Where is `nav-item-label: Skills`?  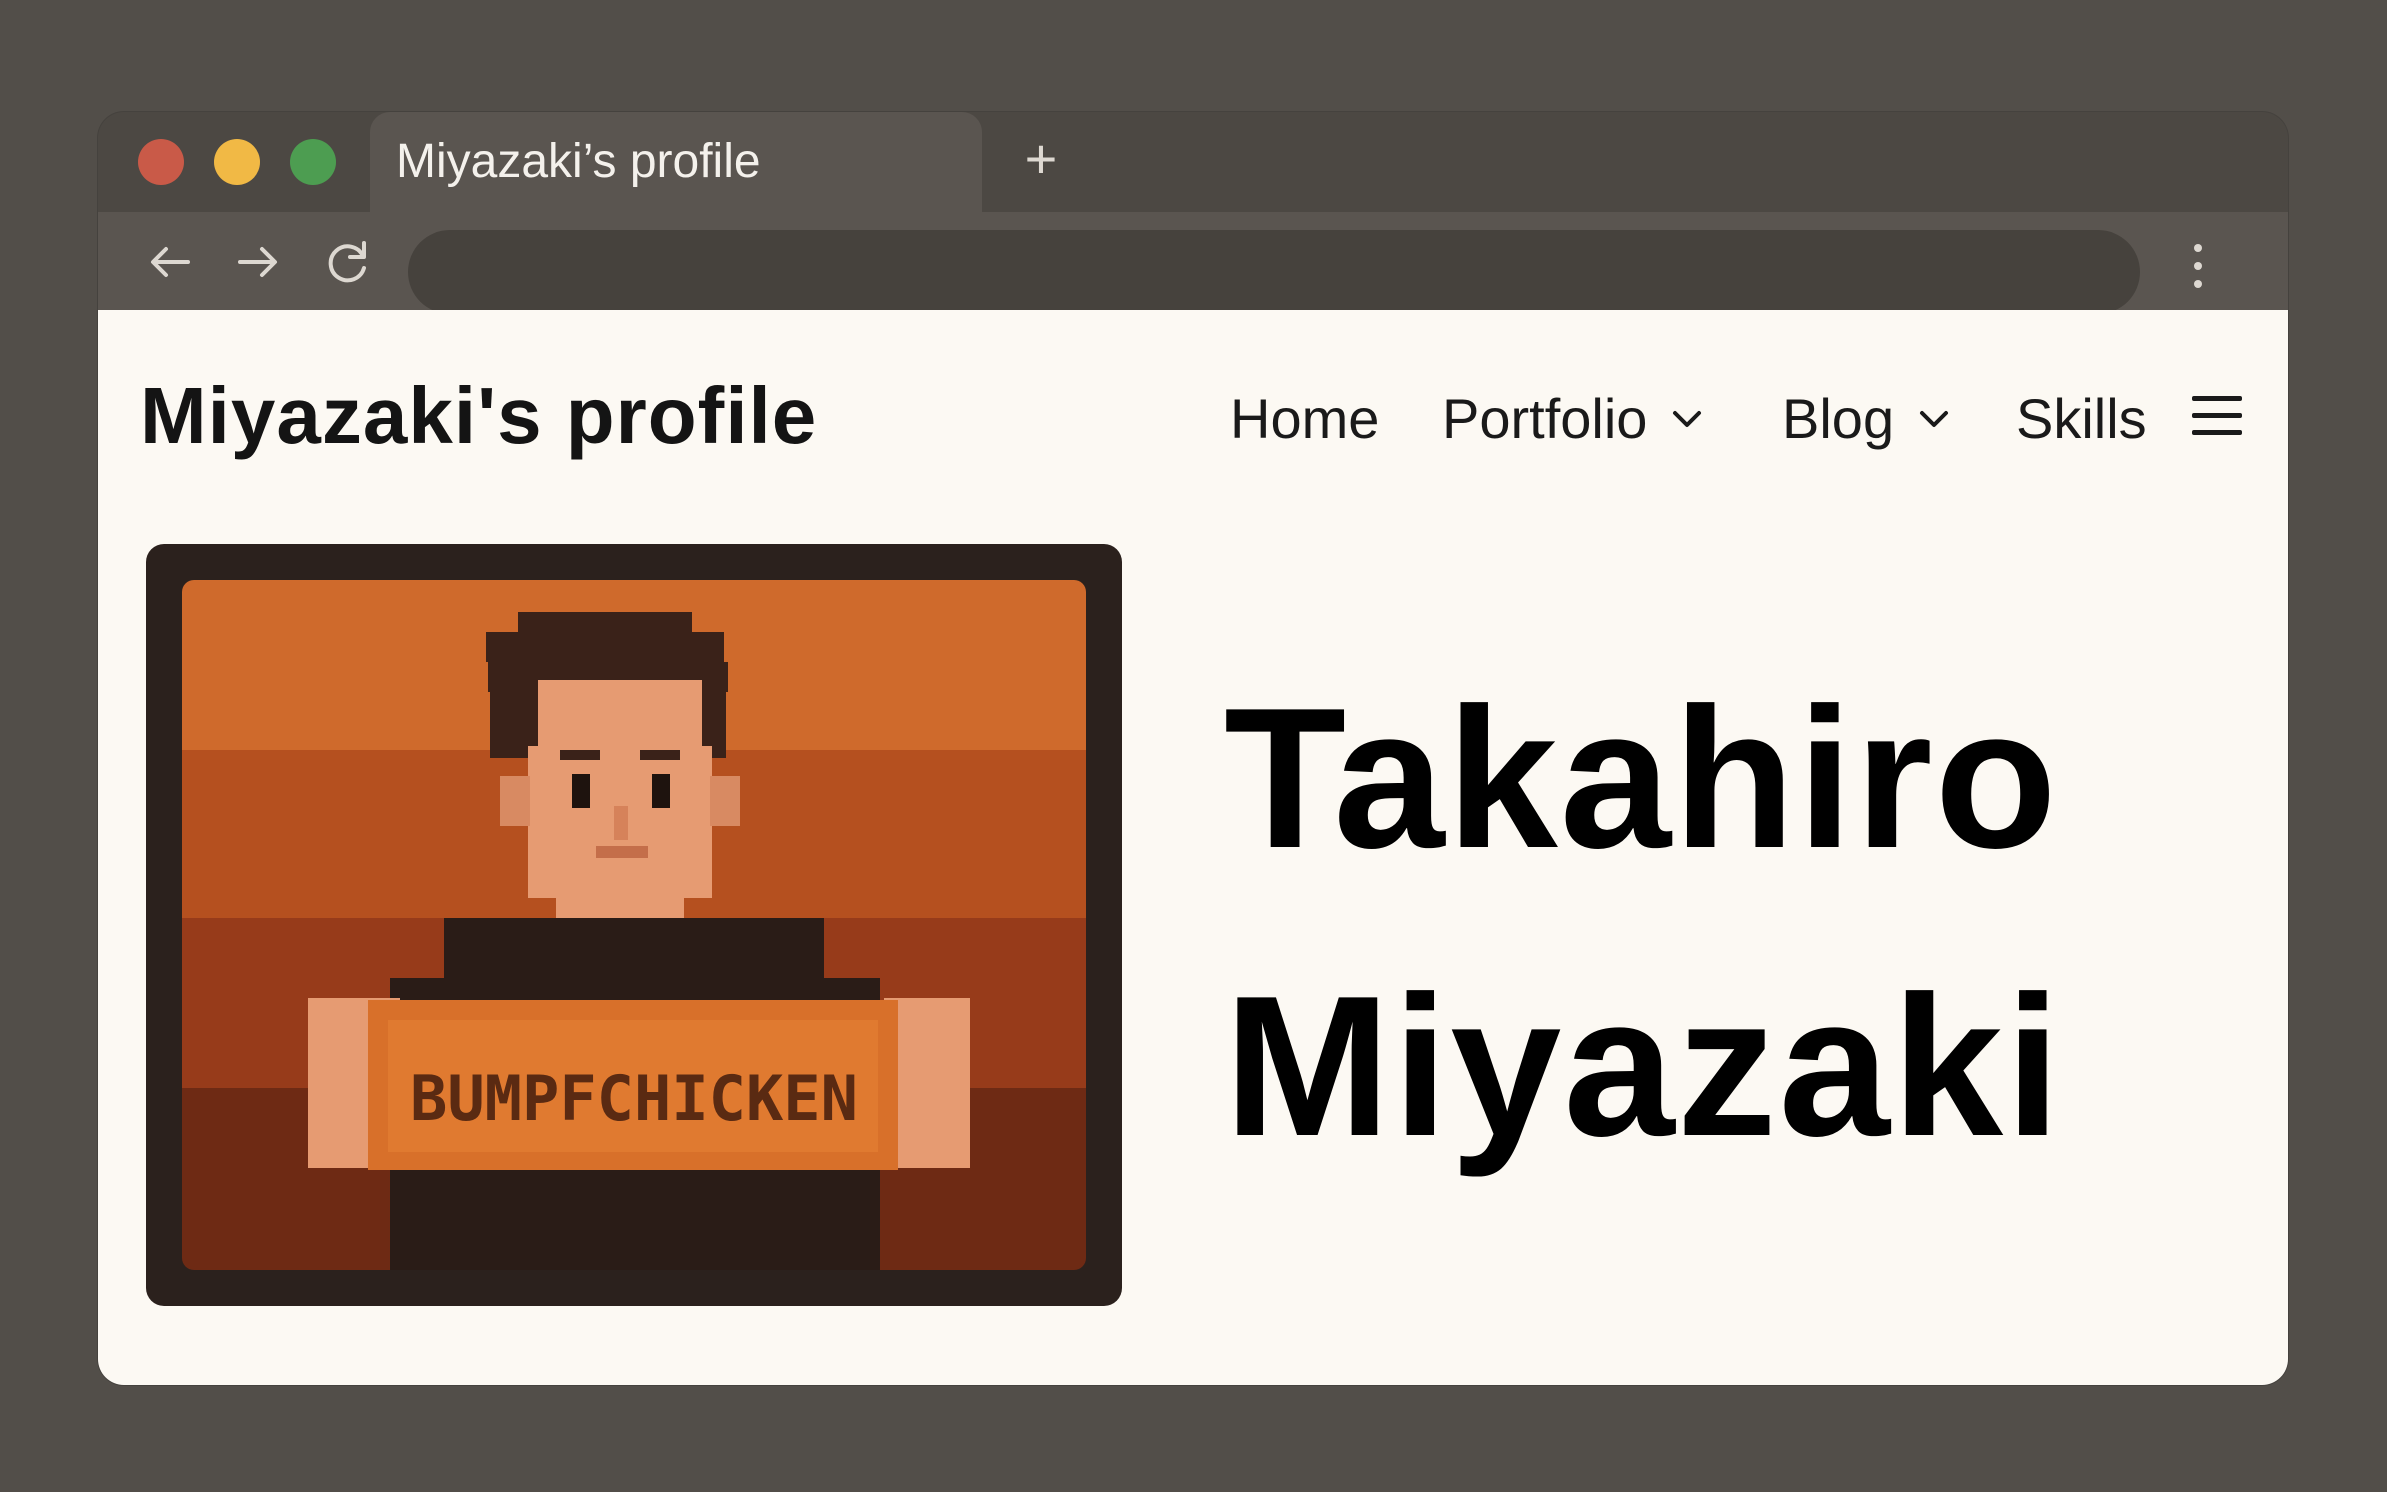
nav-item-label: Skills is located at coordinates (2081, 419).